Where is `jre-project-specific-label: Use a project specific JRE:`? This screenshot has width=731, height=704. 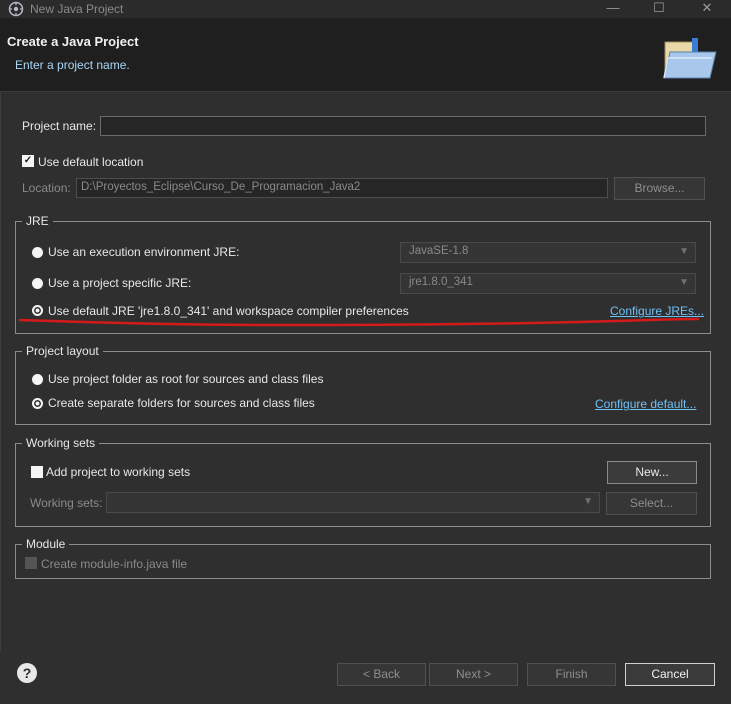
jre-project-specific-label: Use a project specific JRE: is located at coordinates (120, 283).